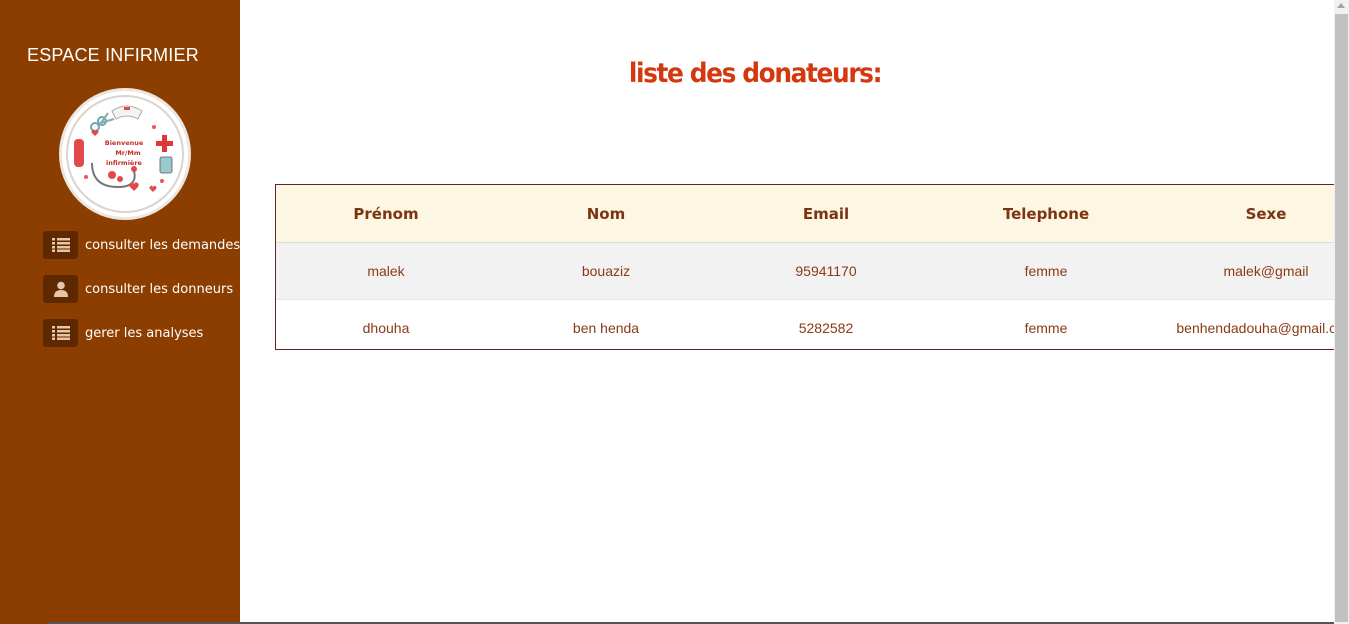 This screenshot has width=1349, height=624. I want to click on scrollbar-thumb, so click(1341, 318).